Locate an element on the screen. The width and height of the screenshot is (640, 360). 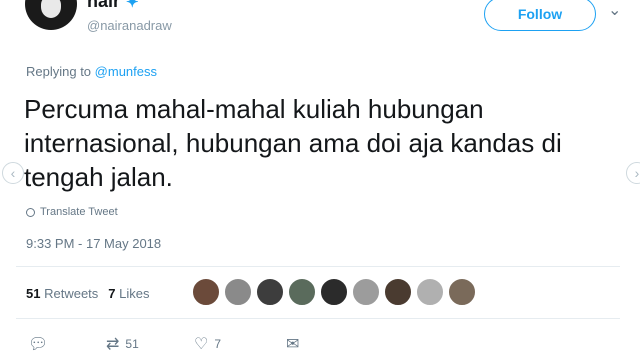
liker-avatars is located at coordinates (334, 292).